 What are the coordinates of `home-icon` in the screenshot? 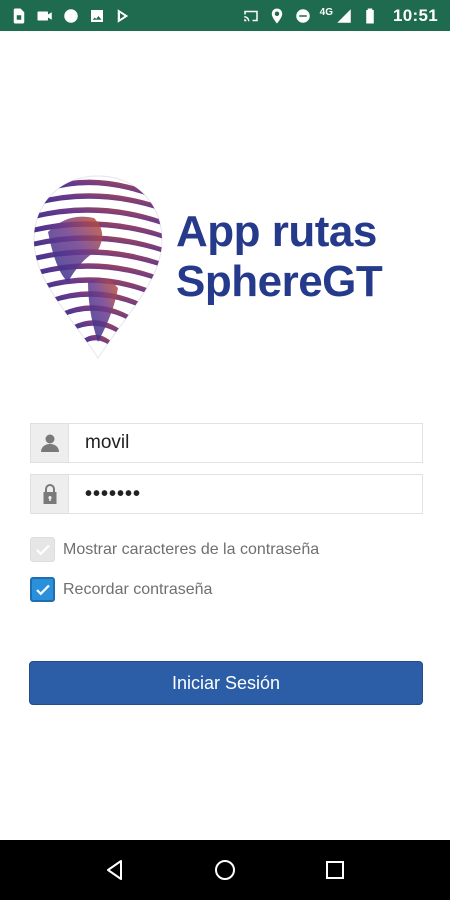 It's located at (225, 870).